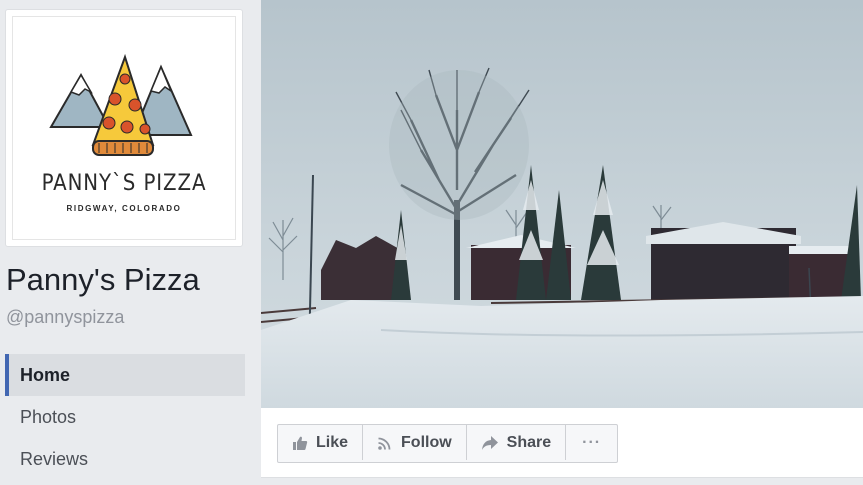 Image resolution: width=863 pixels, height=485 pixels. What do you see at coordinates (332, 442) in the screenshot?
I see `like-label: Like` at bounding box center [332, 442].